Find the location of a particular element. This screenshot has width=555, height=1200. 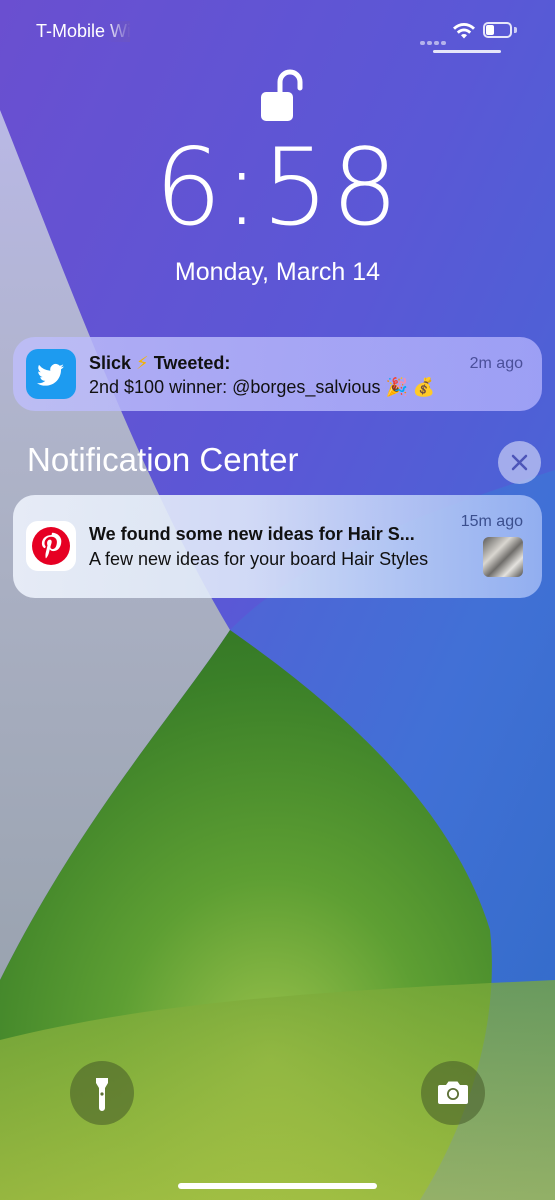

notification-center-header: Notification Center is located at coordinates (163, 459).